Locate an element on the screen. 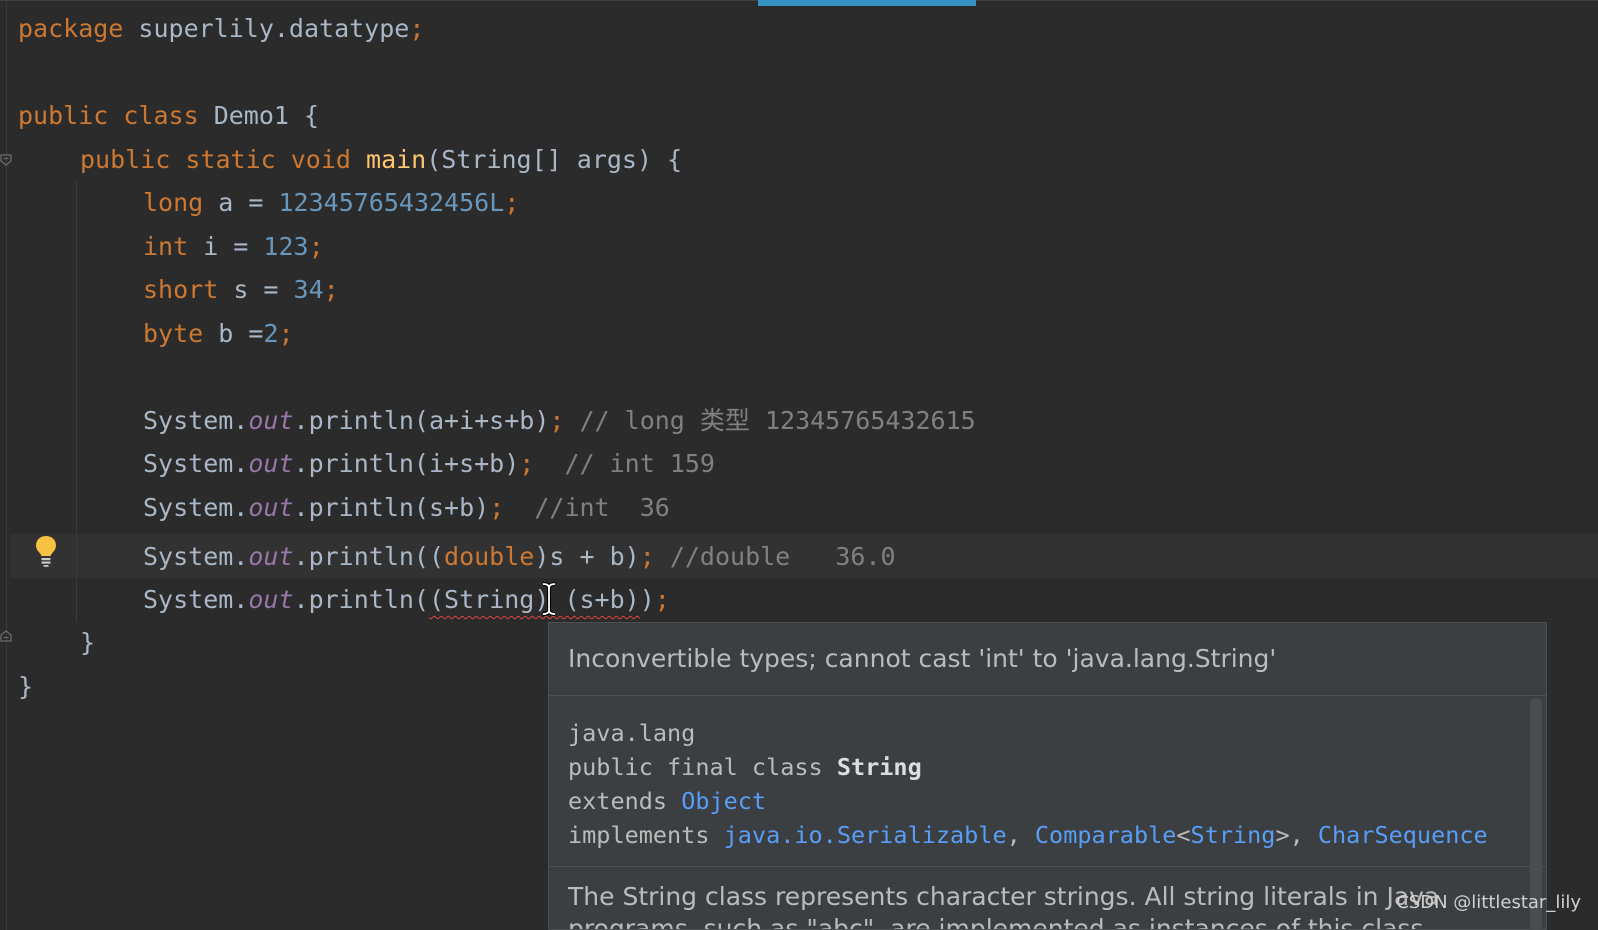 The height and width of the screenshot is (930, 1598). doc-package: java.lang is located at coordinates (632, 733).